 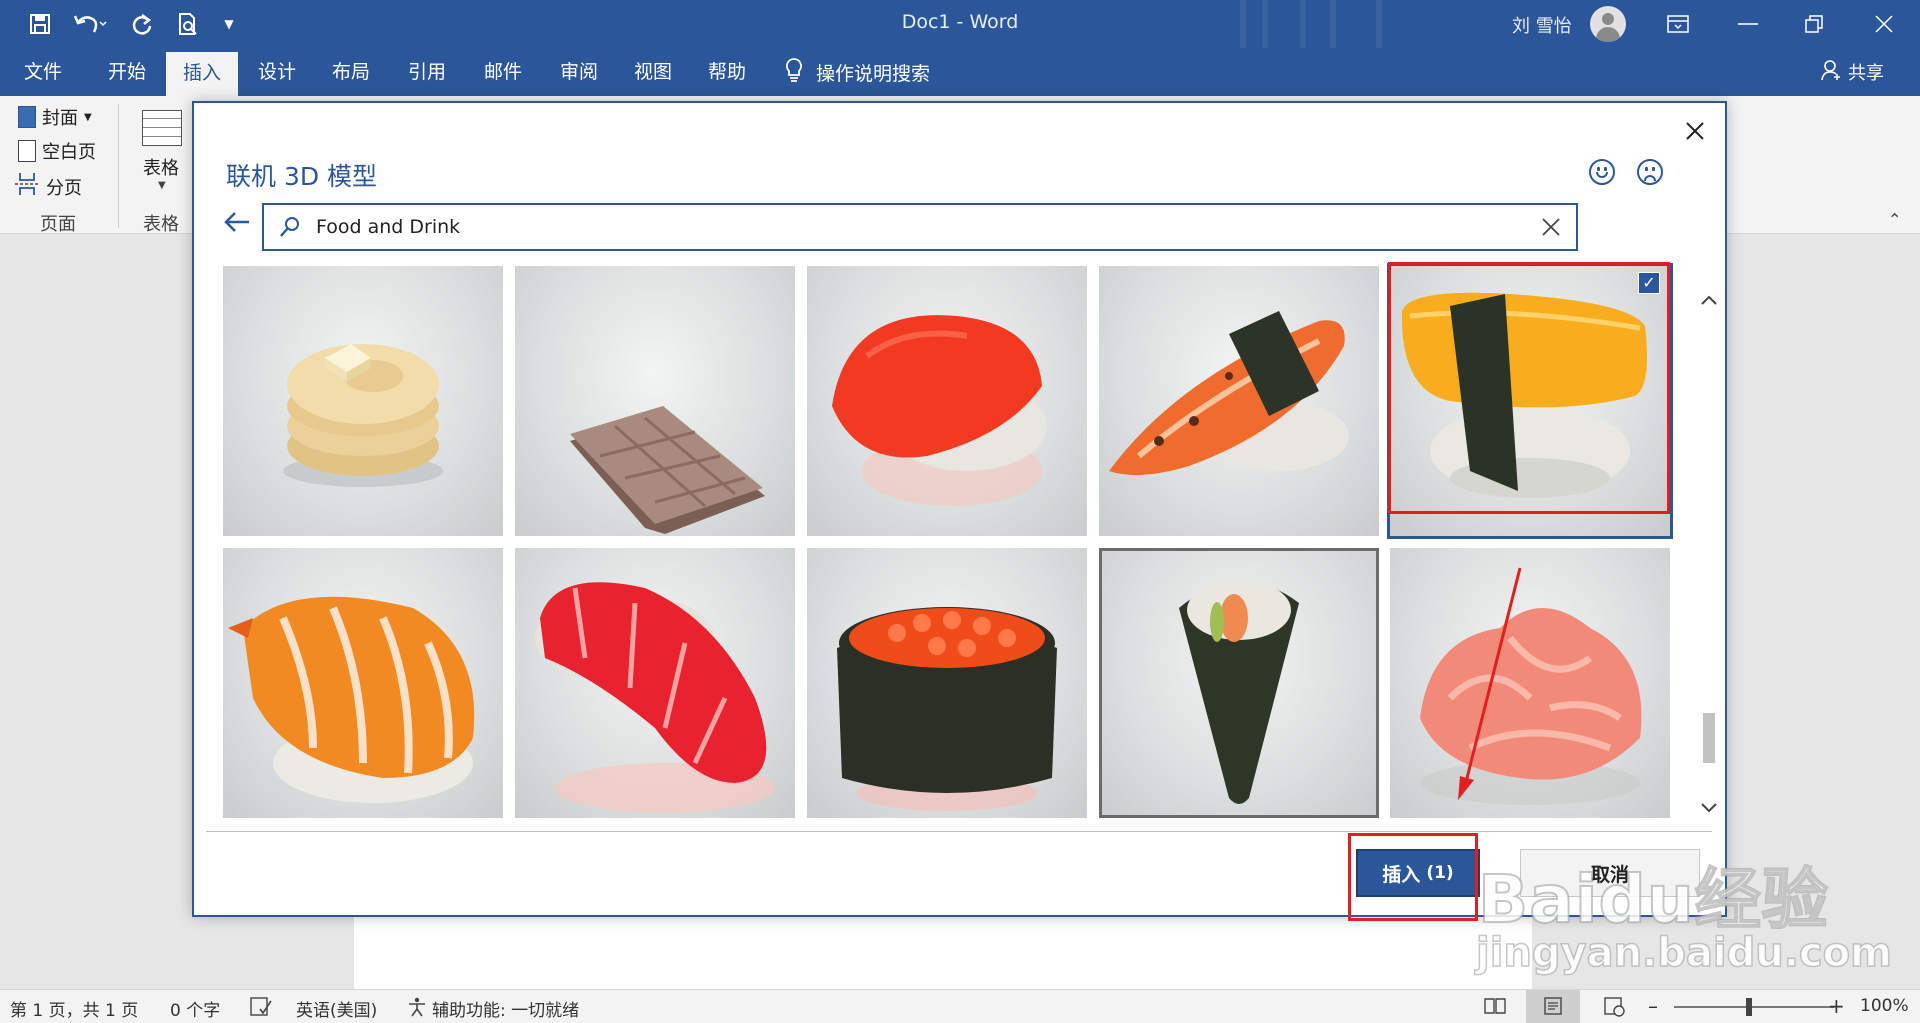 What do you see at coordinates (1748, 24) in the screenshot?
I see `minimize-icon` at bounding box center [1748, 24].